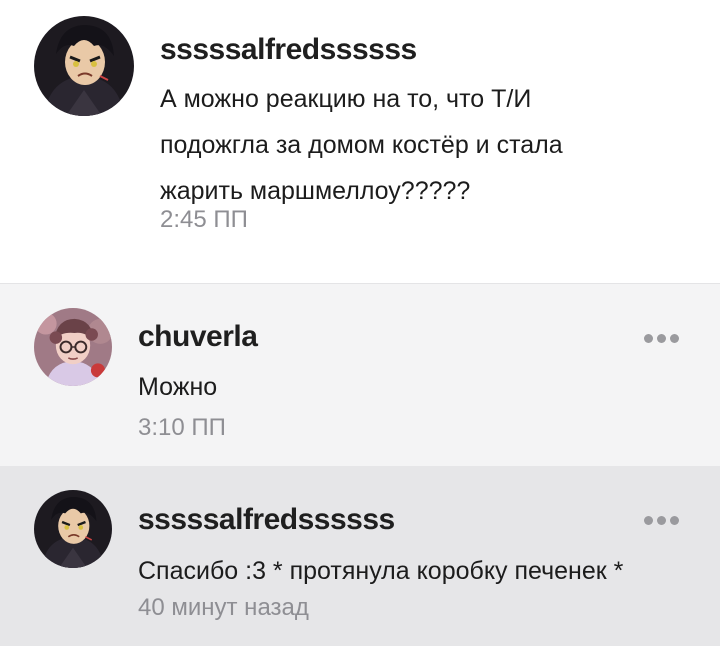 The width and height of the screenshot is (720, 646). I want to click on comment-text: Можно, so click(177, 387).